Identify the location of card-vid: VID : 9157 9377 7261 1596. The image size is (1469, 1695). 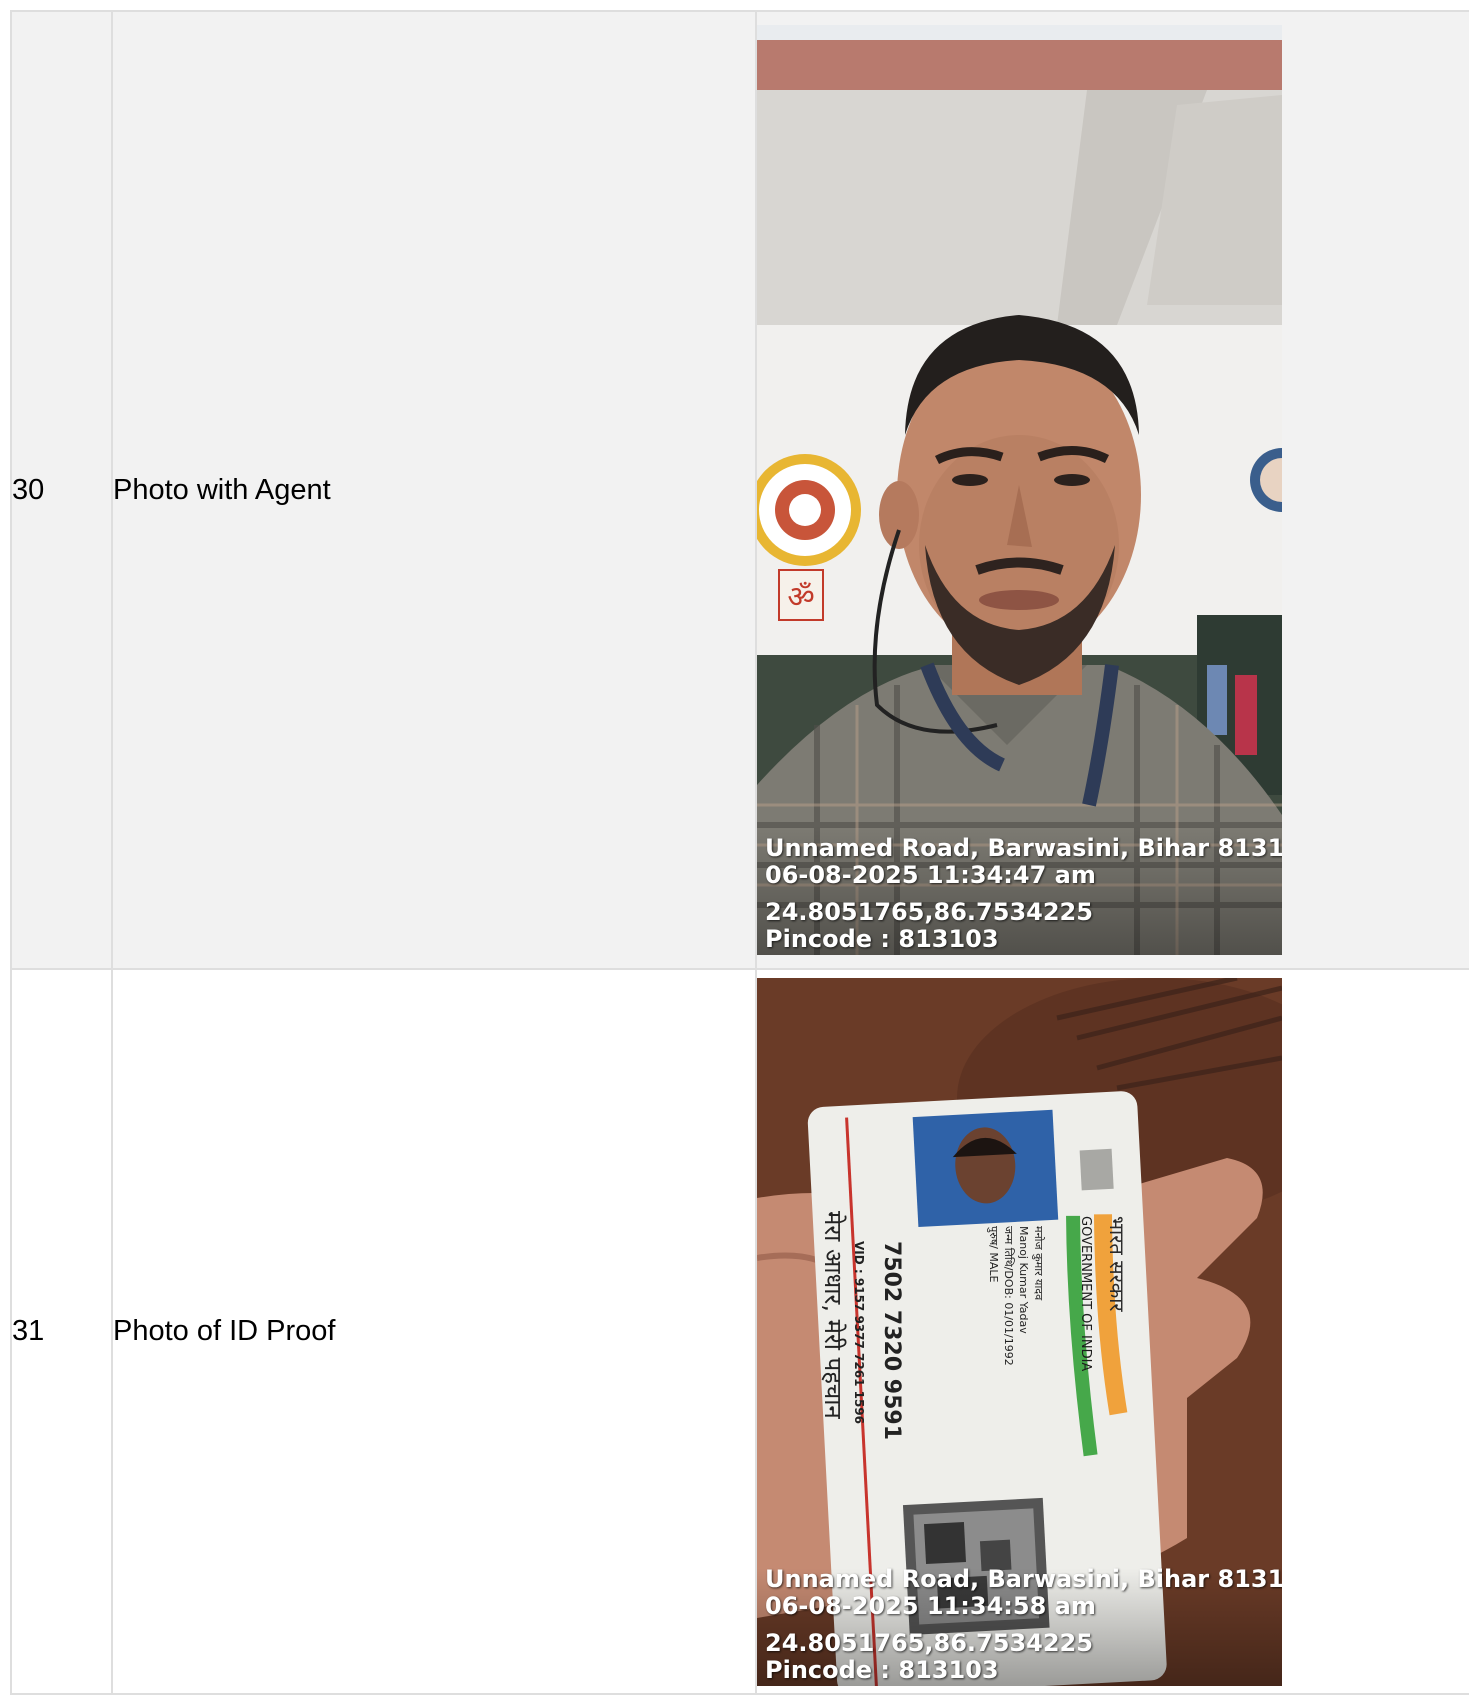
(859, 1332).